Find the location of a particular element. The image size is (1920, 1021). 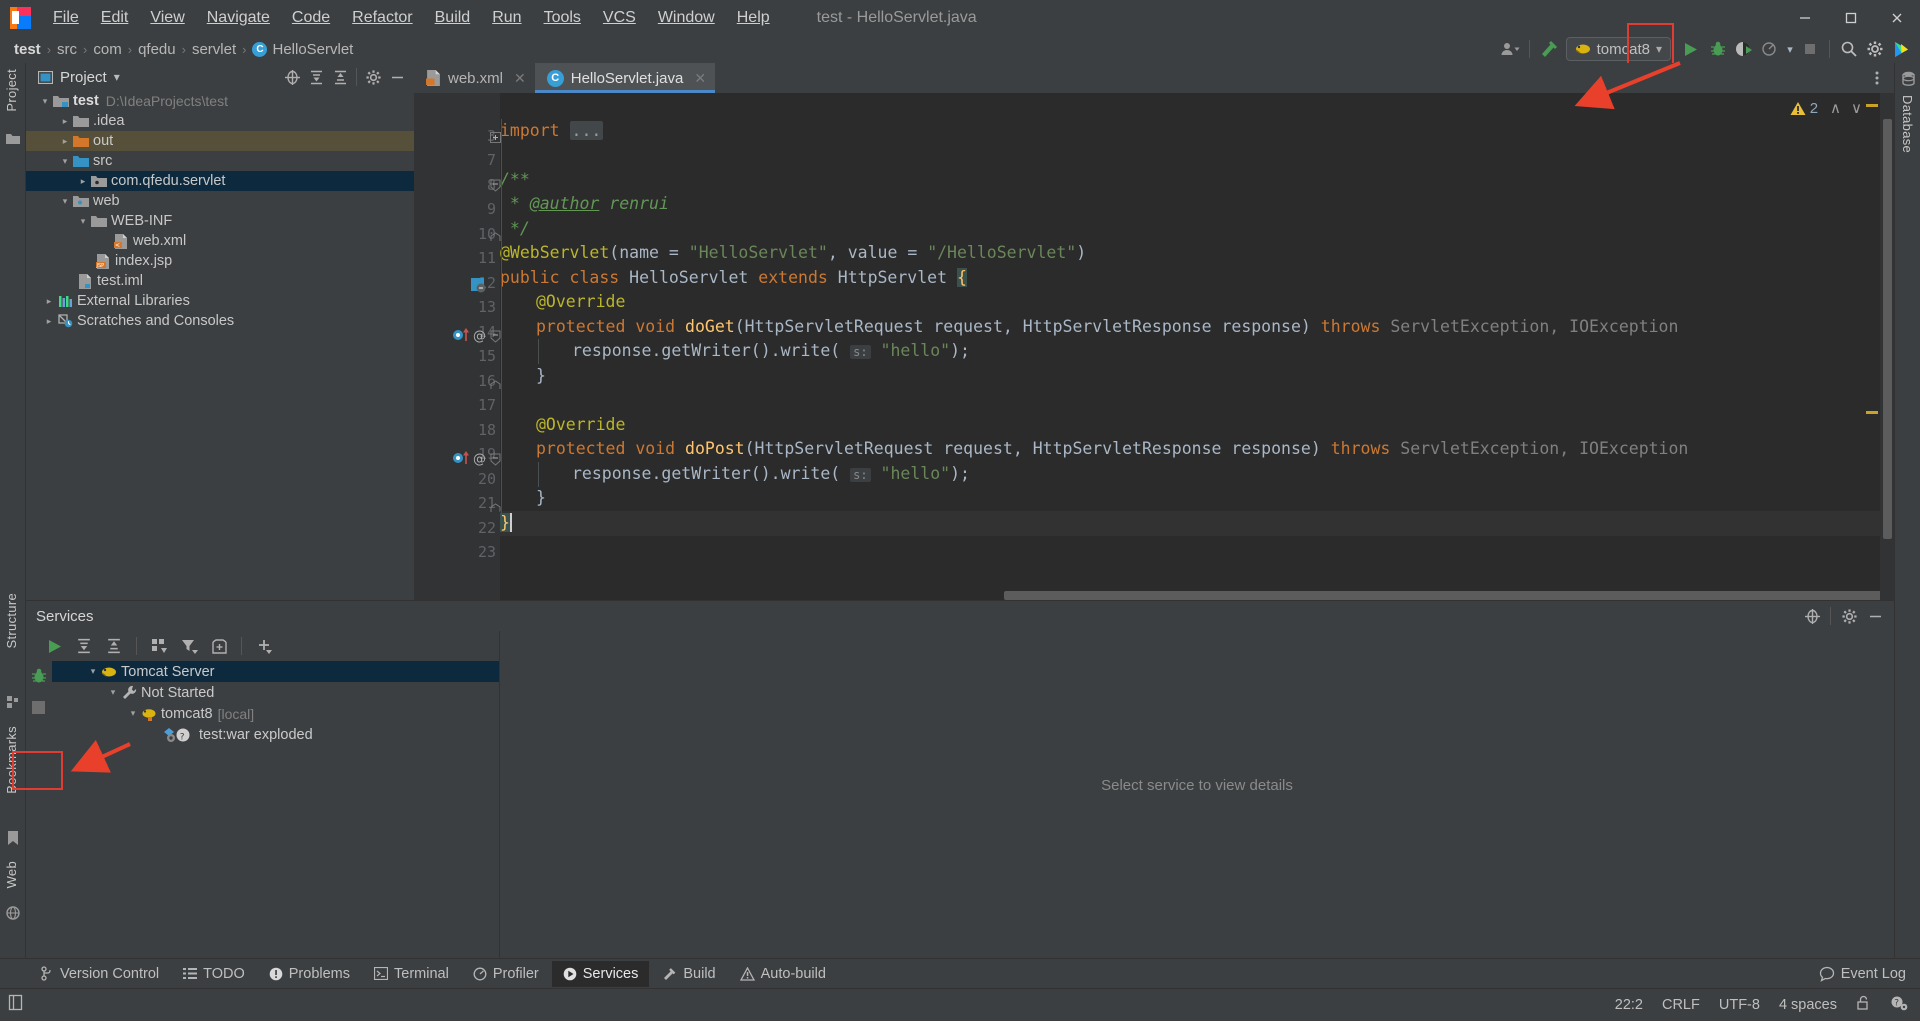

menu-run: Run is located at coordinates (506, 18).